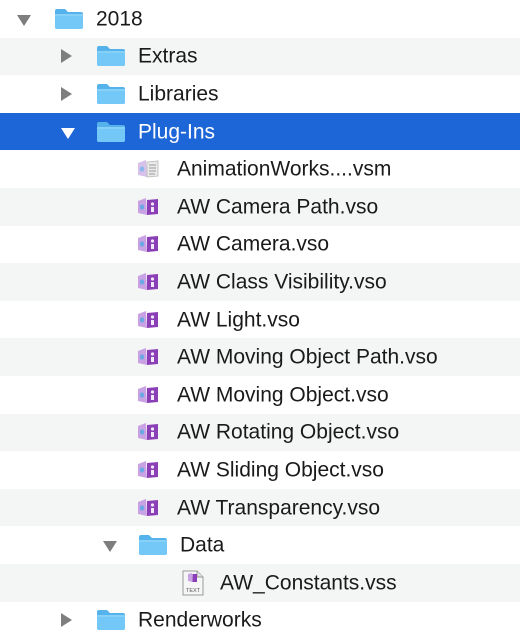 This screenshot has width=520, height=639. Describe the element at coordinates (193, 583) in the screenshot. I see `text-script-file-icon: TEXT` at that location.